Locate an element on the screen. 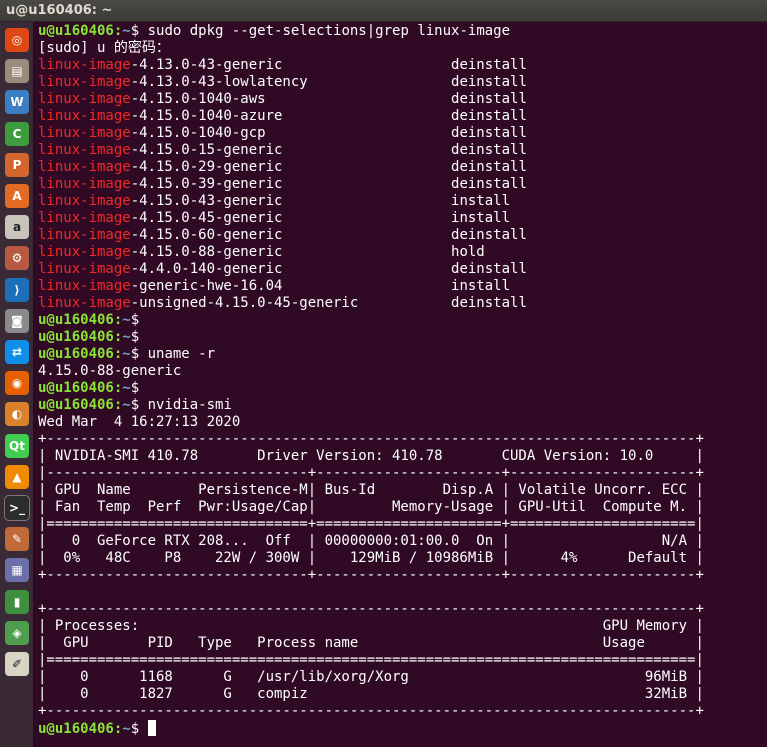 The width and height of the screenshot is (767, 747). terminal-line: linux-image-4.15.0-1040-gcp deinstall is located at coordinates (371, 133).